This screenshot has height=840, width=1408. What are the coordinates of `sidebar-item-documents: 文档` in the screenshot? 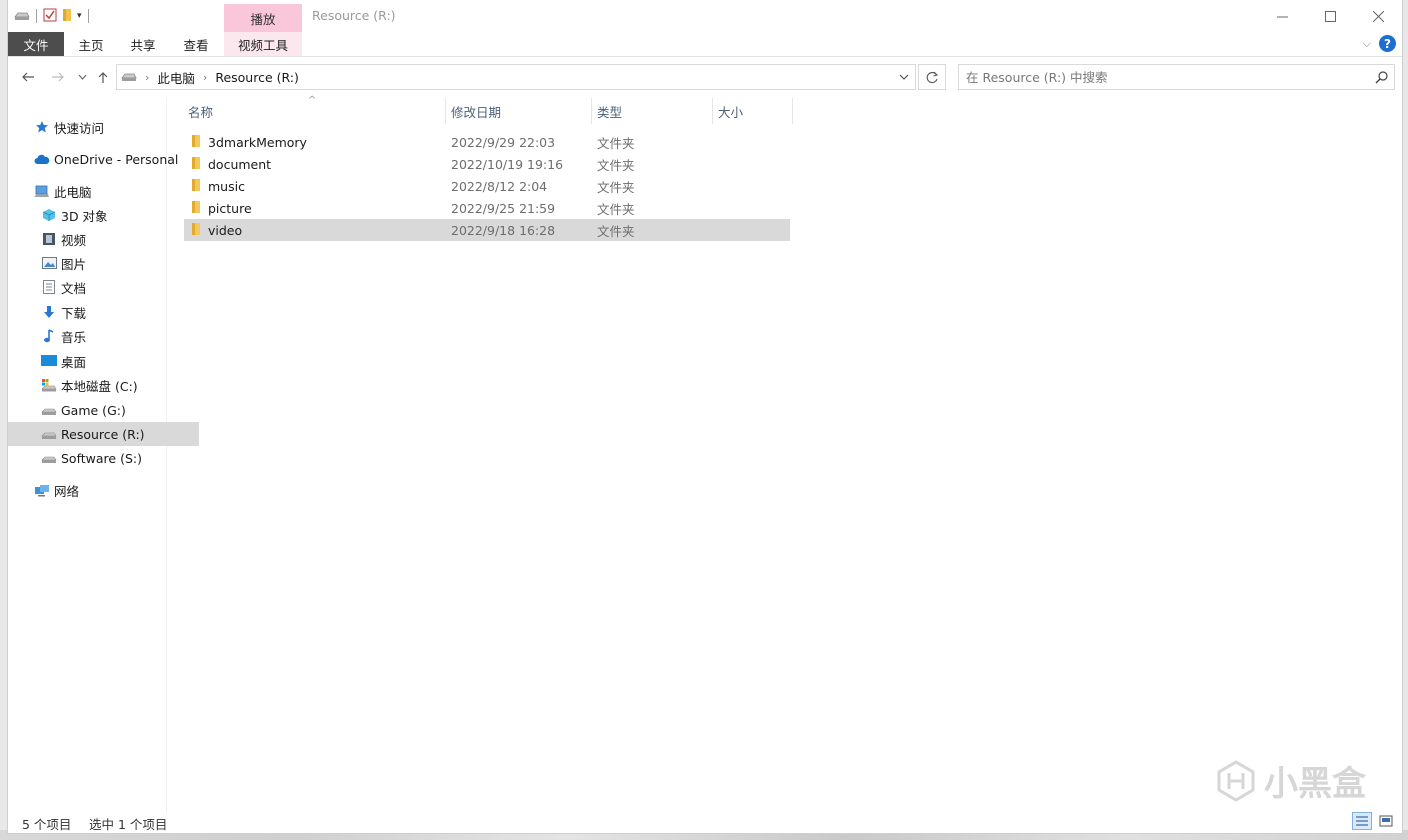 It's located at (103, 287).